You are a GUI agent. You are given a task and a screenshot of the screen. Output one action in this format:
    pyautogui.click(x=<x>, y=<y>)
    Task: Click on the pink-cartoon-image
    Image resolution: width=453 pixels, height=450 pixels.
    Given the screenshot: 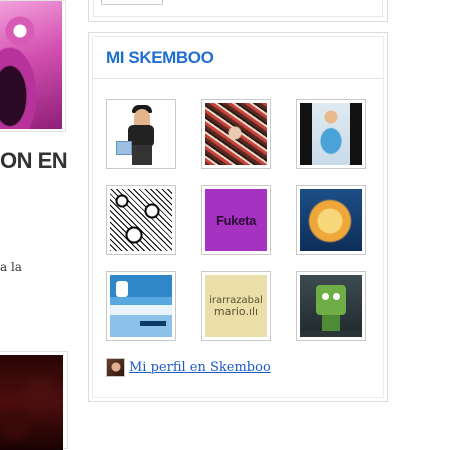 What is the action you would take?
    pyautogui.click(x=31, y=65)
    